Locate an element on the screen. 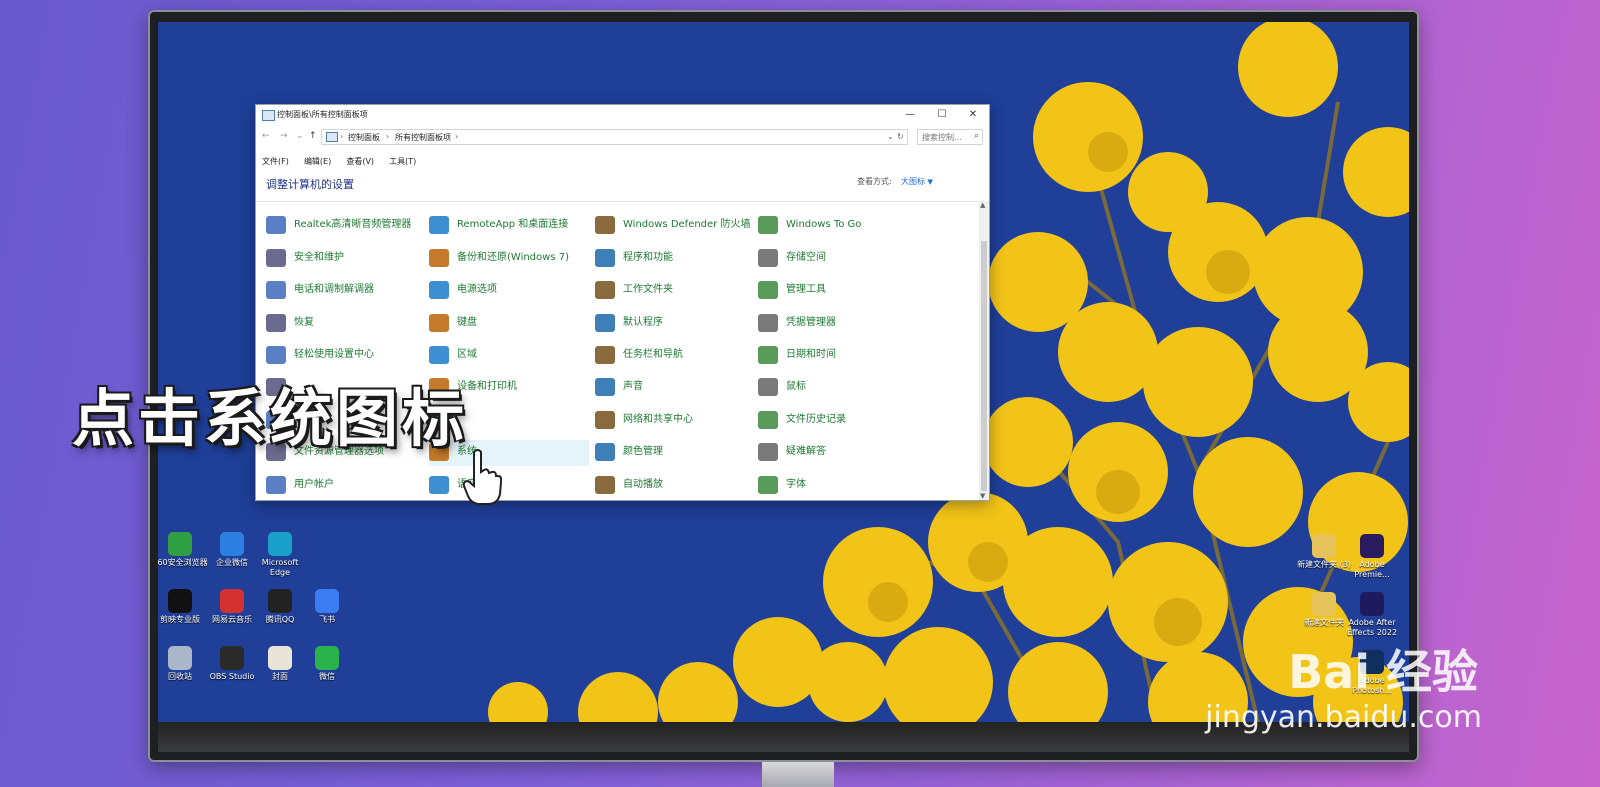  view-by-dropdown: 大图标 ▼ is located at coordinates (917, 181).